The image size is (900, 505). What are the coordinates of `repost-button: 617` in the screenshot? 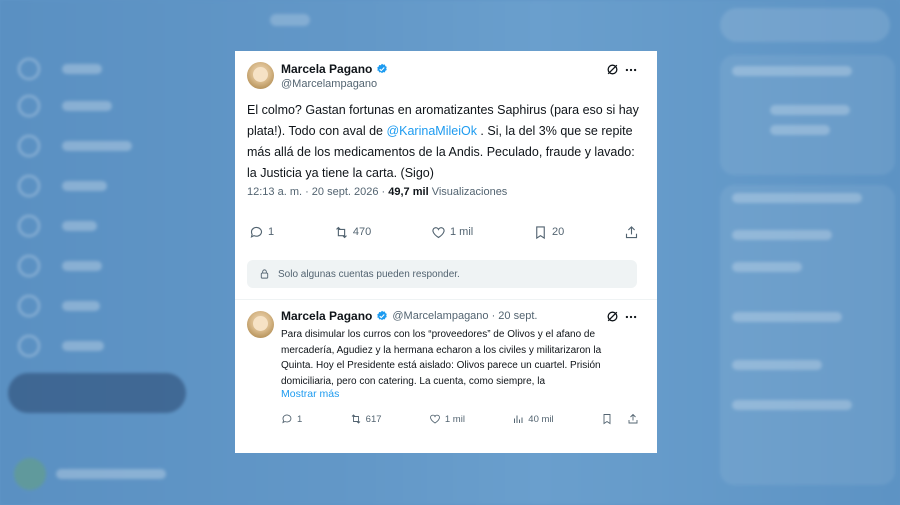 It's located at (366, 419).